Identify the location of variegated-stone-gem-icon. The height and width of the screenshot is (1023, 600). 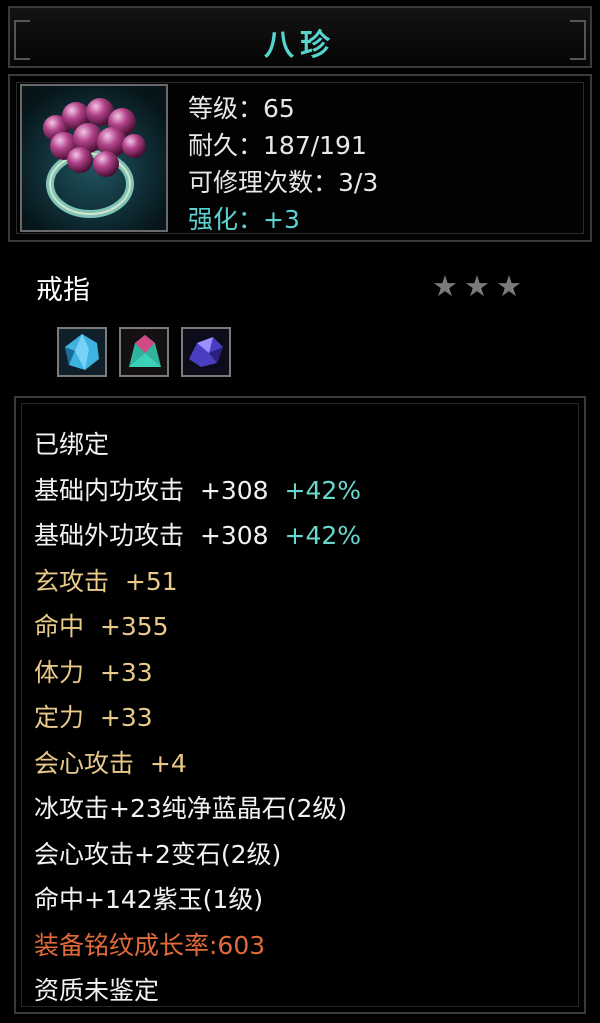
(144, 352).